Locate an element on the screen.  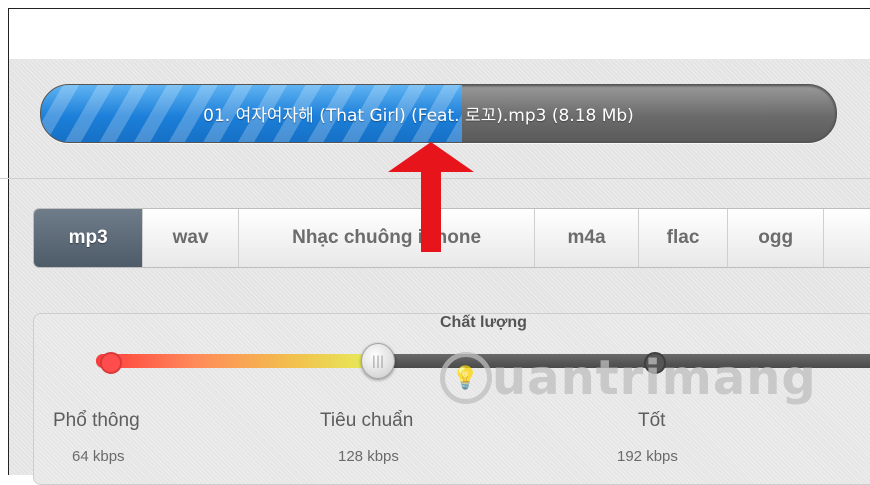
site-watermark: 💡 uantrimang is located at coordinates (628, 378).